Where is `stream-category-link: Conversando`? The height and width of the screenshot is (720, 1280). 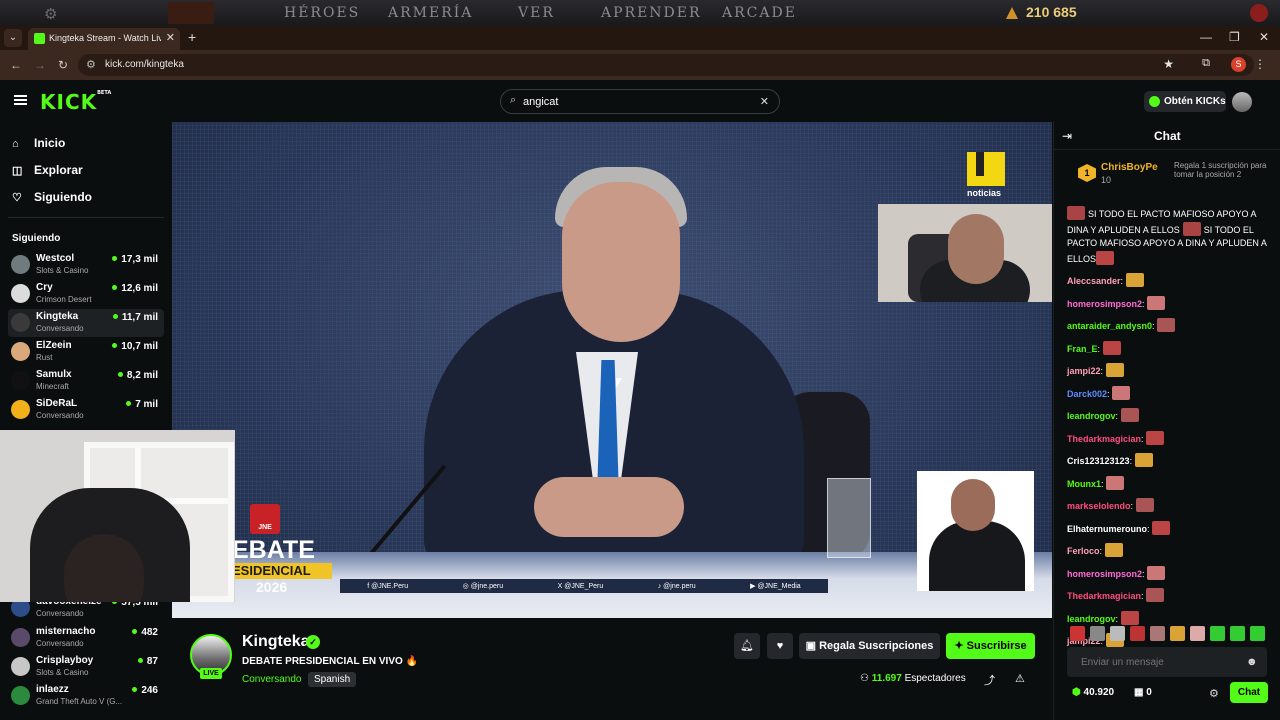
stream-category-link: Conversando is located at coordinates (271, 679).